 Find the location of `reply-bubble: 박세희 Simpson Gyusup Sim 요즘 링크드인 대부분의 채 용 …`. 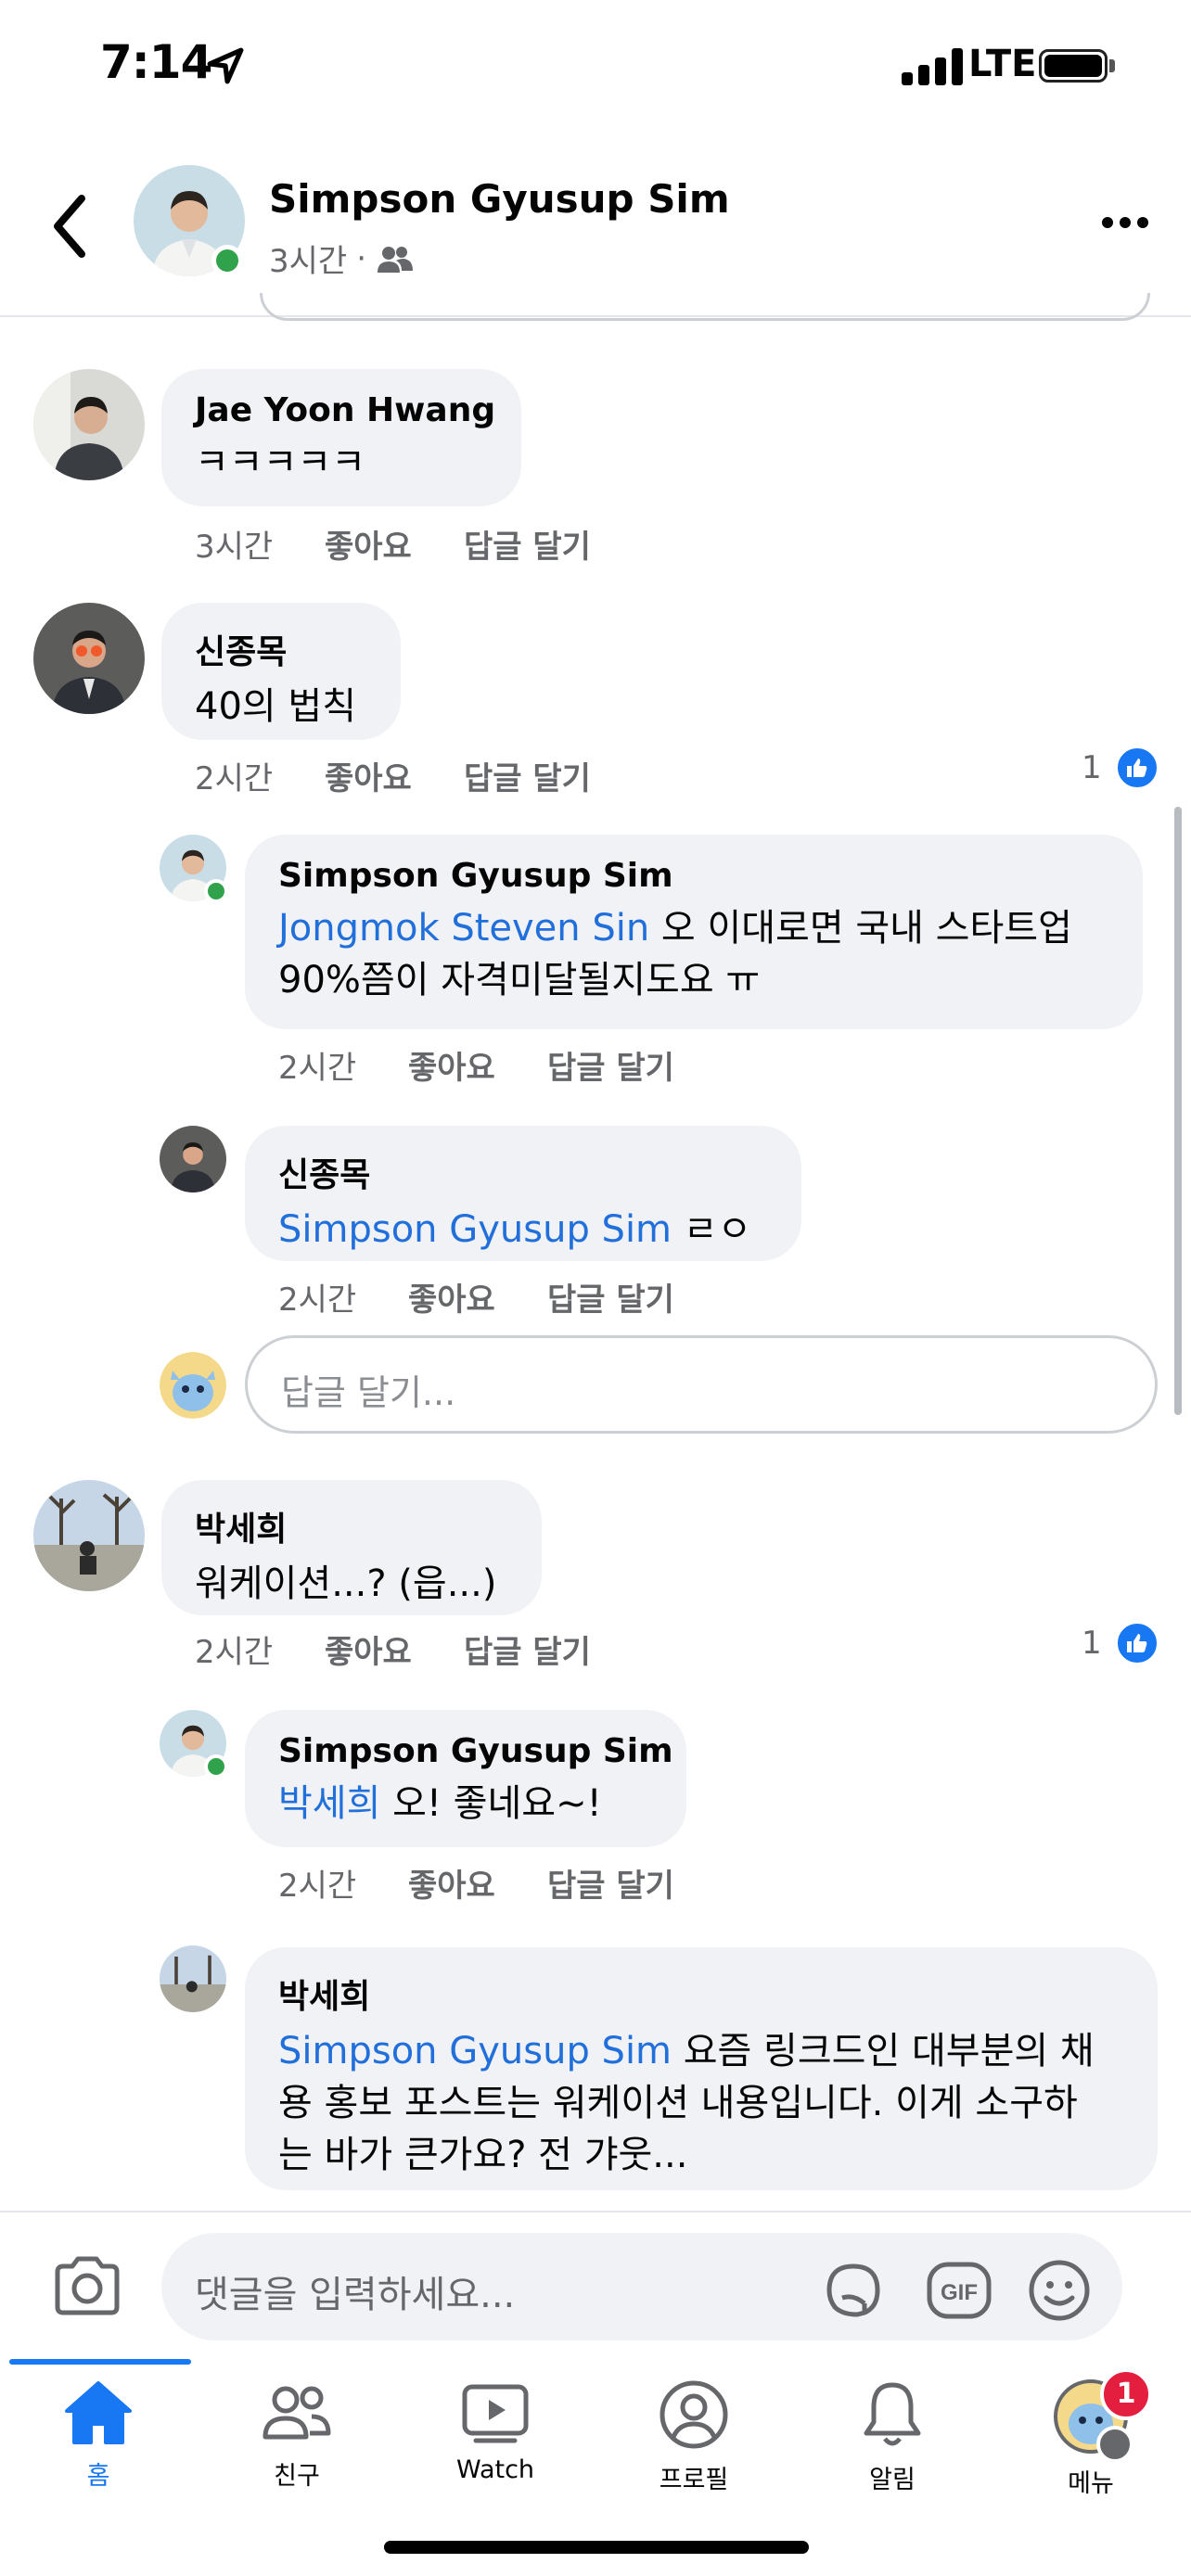

reply-bubble: 박세희 Simpson Gyusup Sim 요즘 링크드인 대부분의 채 용 … is located at coordinates (701, 2069).